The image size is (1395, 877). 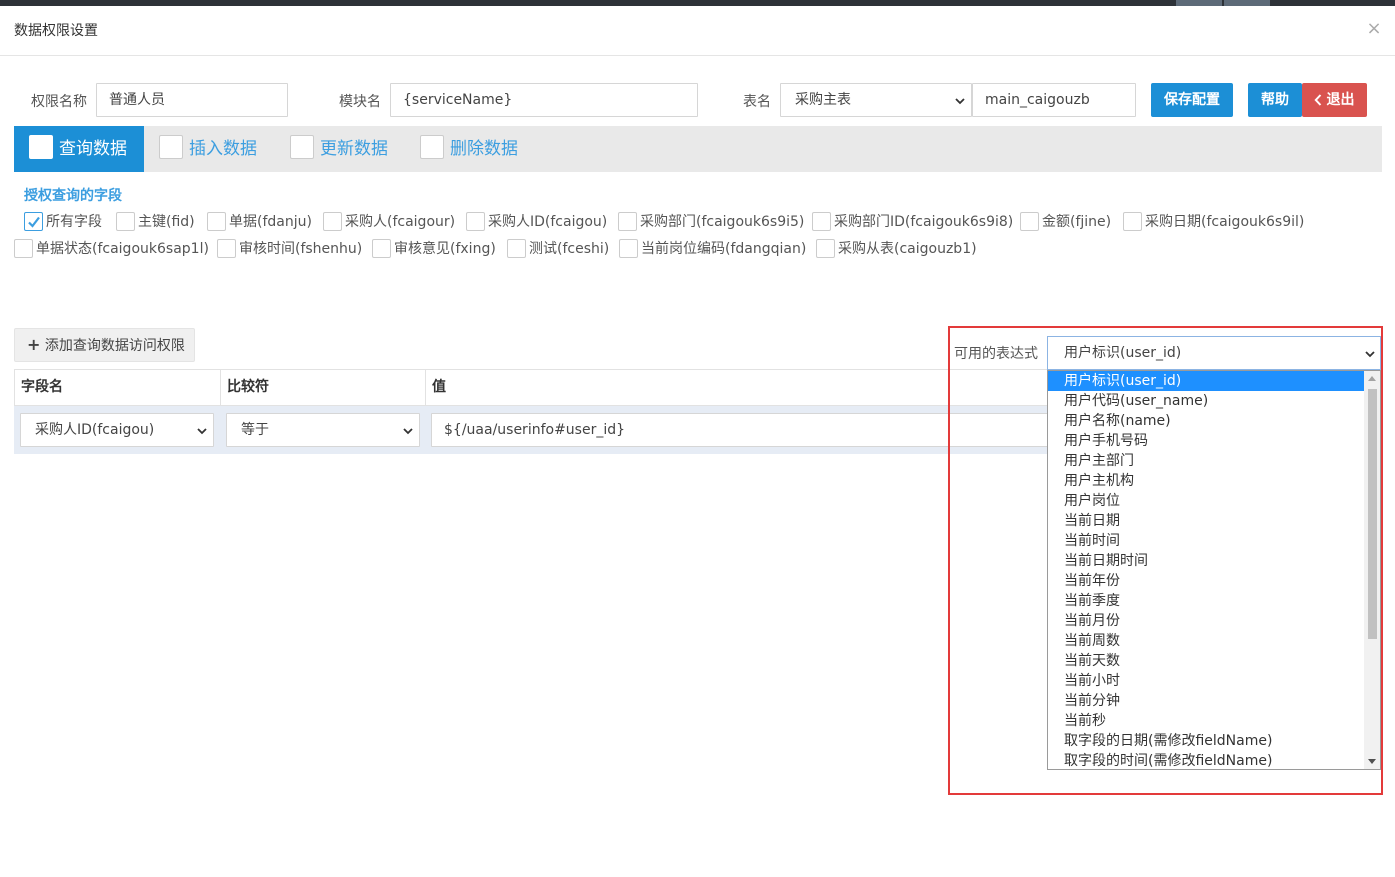 What do you see at coordinates (255, 430) in the screenshot?
I see `rule-operator-value: 等于` at bounding box center [255, 430].